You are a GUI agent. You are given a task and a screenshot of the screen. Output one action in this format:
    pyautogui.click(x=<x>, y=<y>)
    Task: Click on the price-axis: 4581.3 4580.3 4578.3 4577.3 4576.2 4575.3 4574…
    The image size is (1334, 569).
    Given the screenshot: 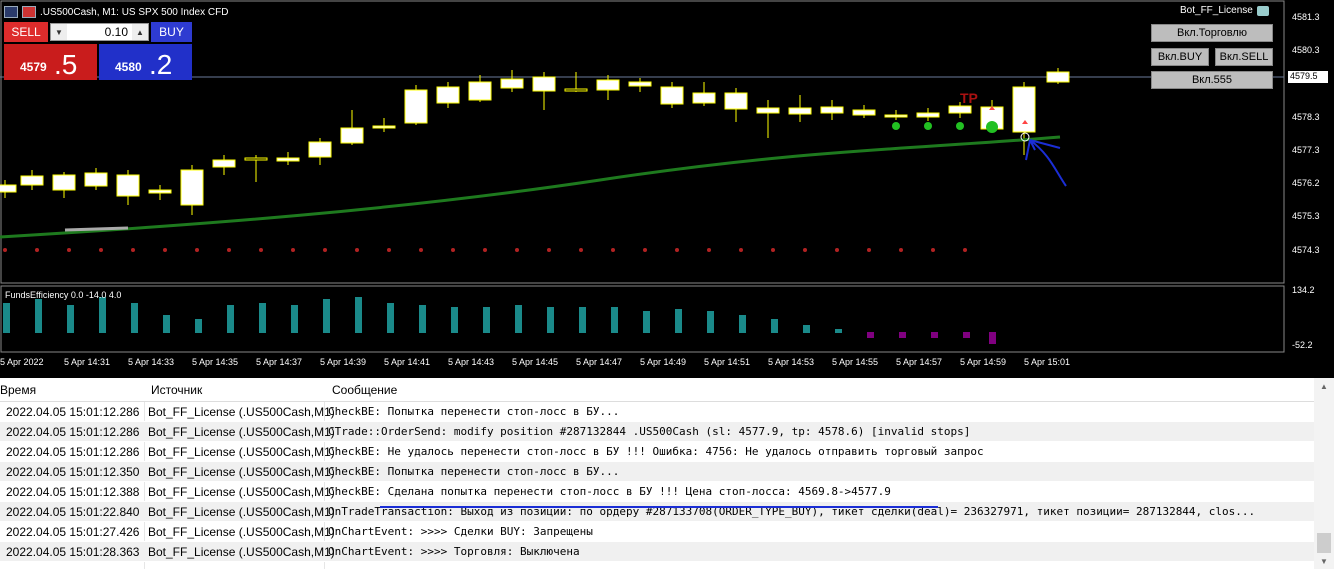 What is the action you would take?
    pyautogui.click(x=1310, y=186)
    